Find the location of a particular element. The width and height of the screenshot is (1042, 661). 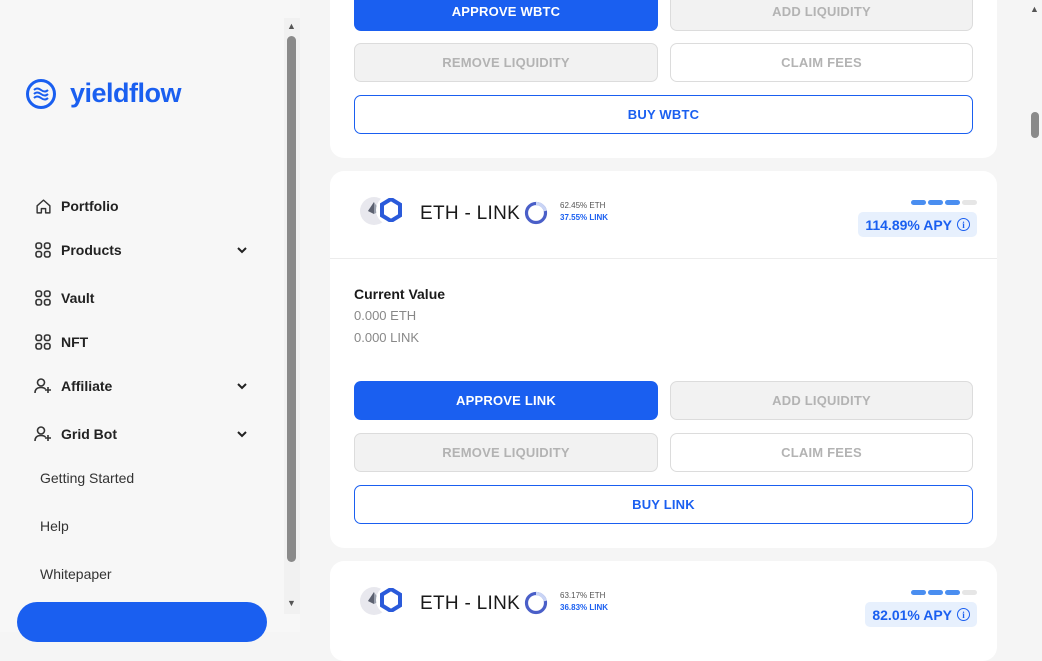

buy-wbtc-button: BUY WBTC is located at coordinates (663, 114).